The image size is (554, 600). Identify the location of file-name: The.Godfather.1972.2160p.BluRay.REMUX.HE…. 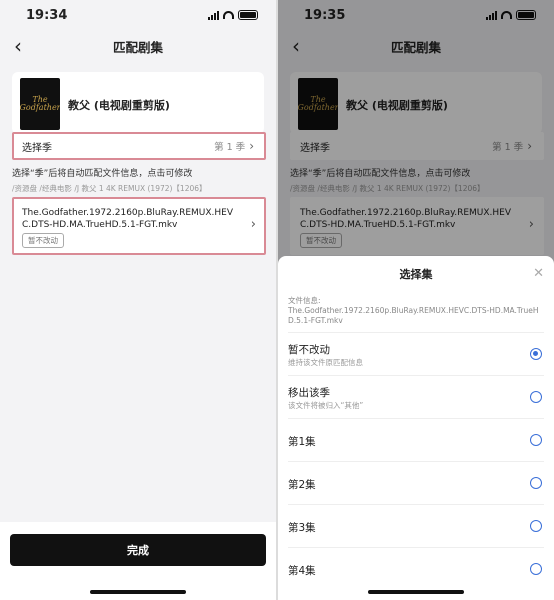
(128, 219).